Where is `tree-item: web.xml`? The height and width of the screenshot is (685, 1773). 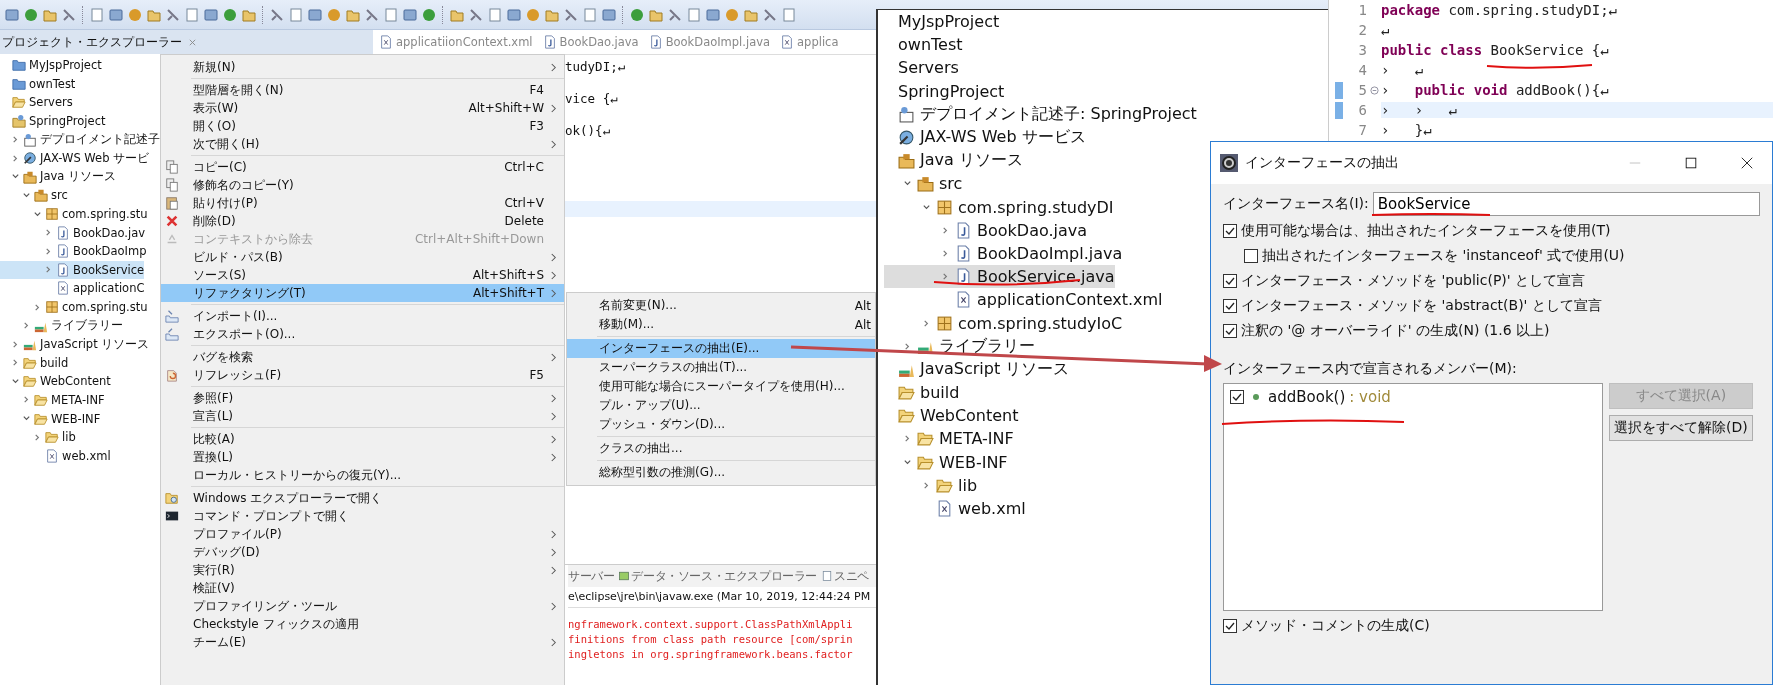
tree-item: web.xml is located at coordinates (955, 508).